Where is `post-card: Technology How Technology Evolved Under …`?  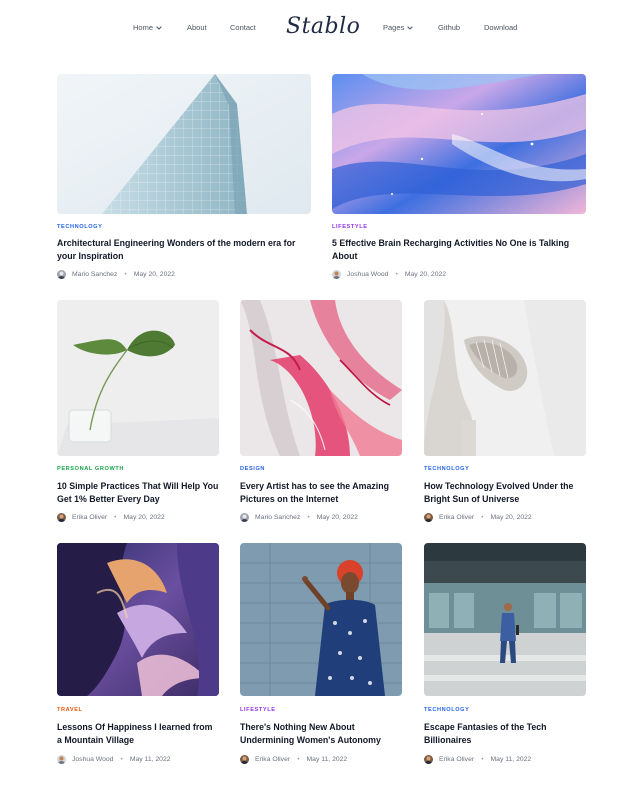
post-card: Technology How Technology Evolved Under … is located at coordinates (505, 414).